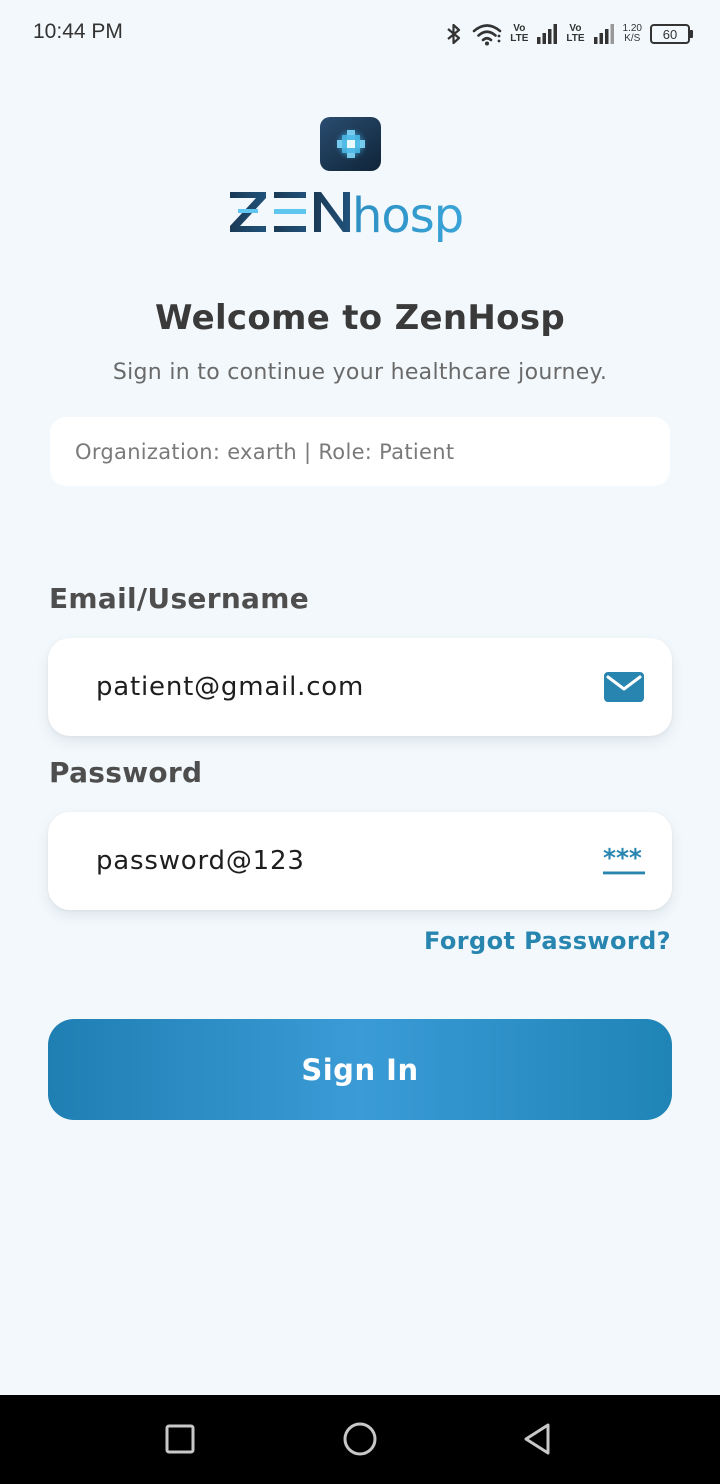 Image resolution: width=720 pixels, height=1484 pixels. I want to click on battery-level: 60, so click(670, 34).